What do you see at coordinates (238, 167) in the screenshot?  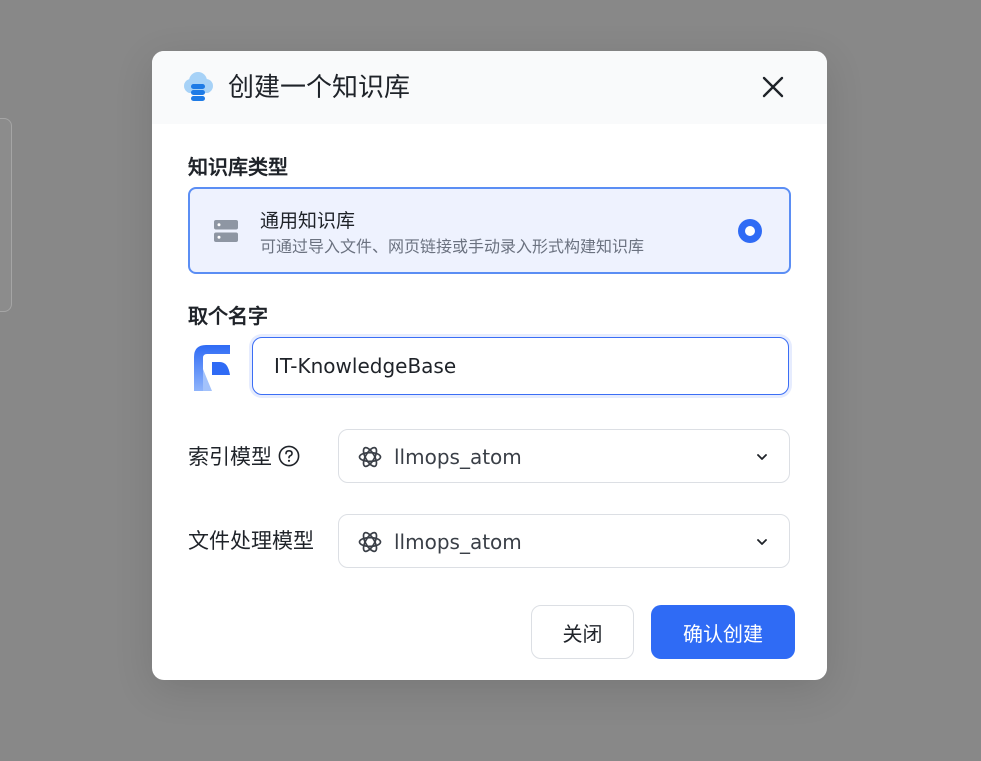 I see `kb-type-label: 知识库类型` at bounding box center [238, 167].